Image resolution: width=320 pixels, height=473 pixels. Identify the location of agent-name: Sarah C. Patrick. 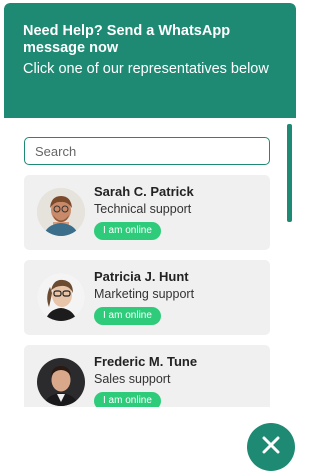
(144, 191).